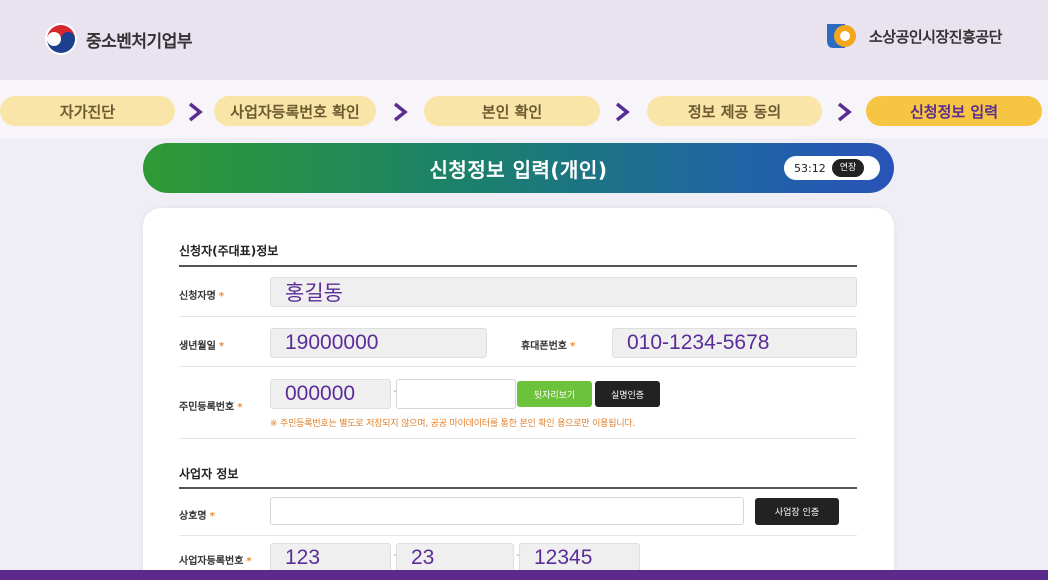 This screenshot has height=580, width=1048. Describe the element at coordinates (954, 111) in the screenshot. I see `step-application-info: 신청정보 입력` at that location.